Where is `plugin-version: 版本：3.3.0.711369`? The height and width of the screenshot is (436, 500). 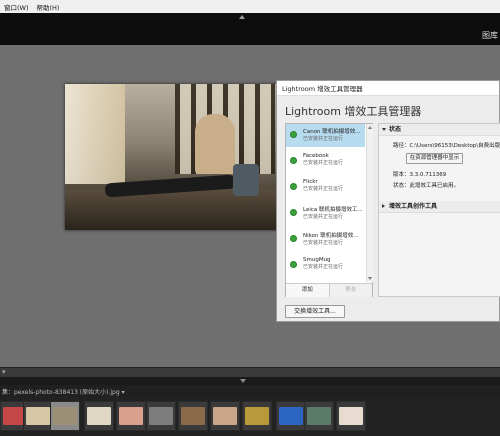
plugin-version: 版本：3.3.0.711369 is located at coordinates (420, 175).